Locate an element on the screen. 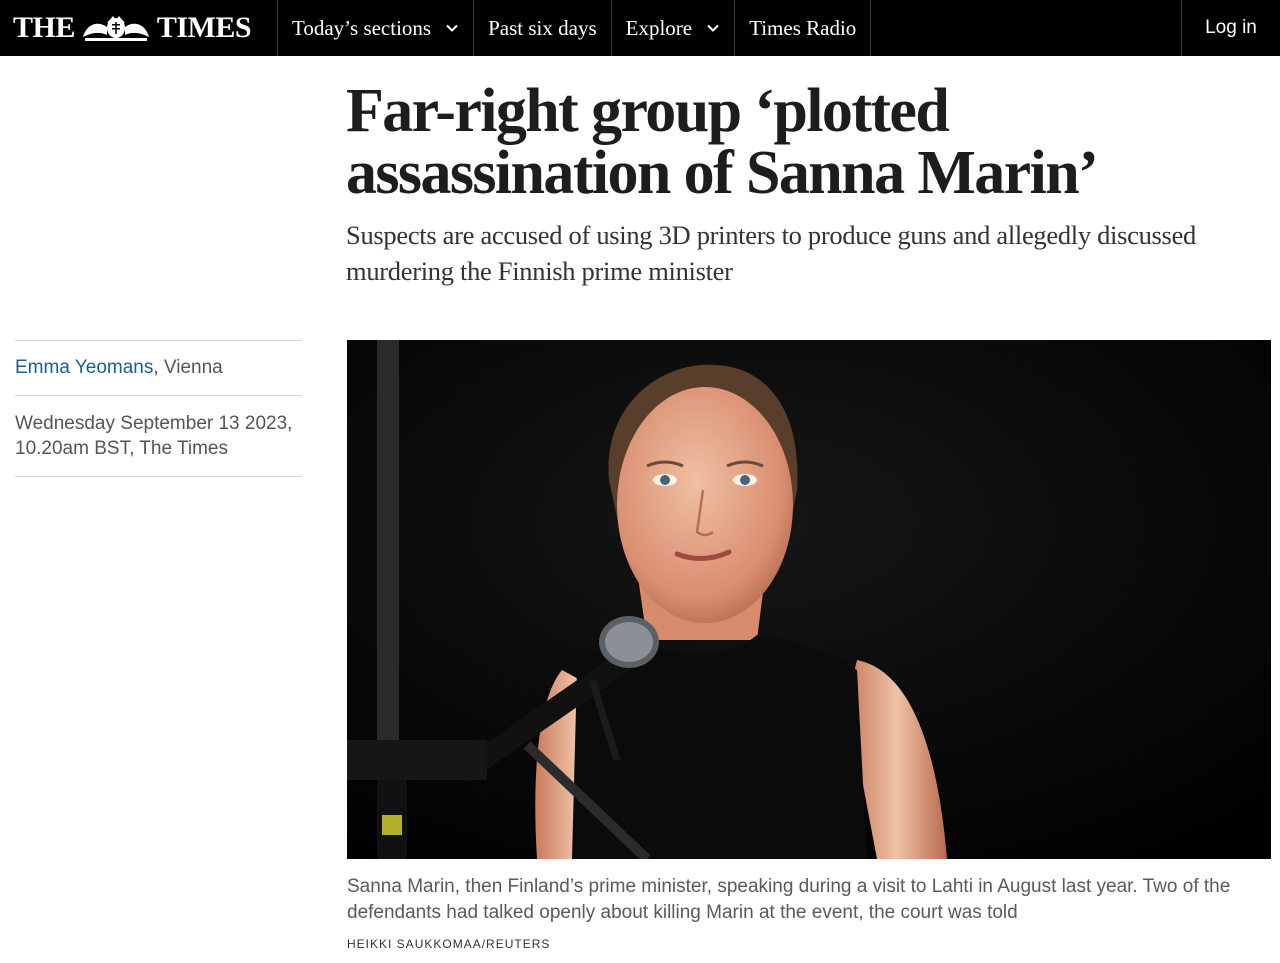 The width and height of the screenshot is (1280, 963). times-logo: THE TIMES is located at coordinates (139, 28).